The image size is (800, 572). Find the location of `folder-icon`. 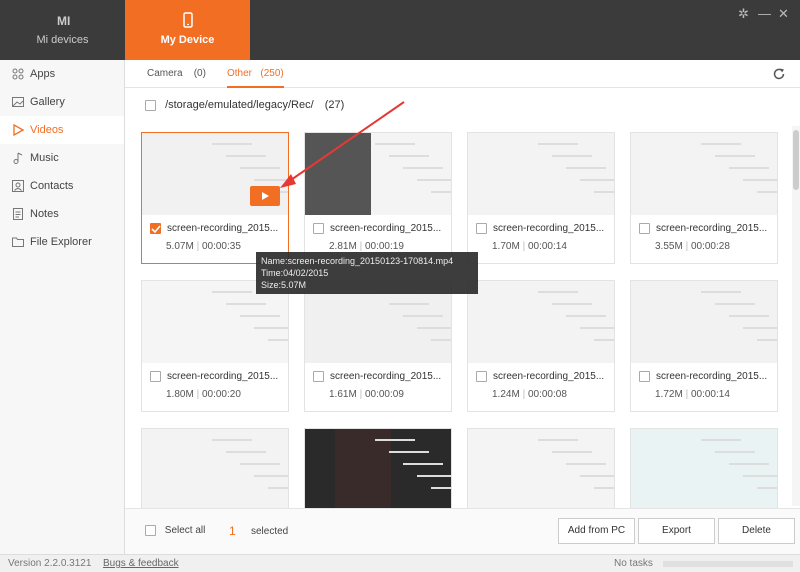

folder-icon is located at coordinates (18, 242).